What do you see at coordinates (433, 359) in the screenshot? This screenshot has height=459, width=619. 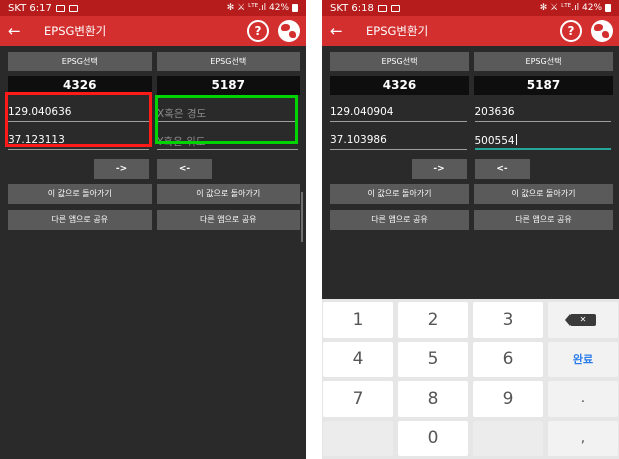 I see `key-5: 5` at bounding box center [433, 359].